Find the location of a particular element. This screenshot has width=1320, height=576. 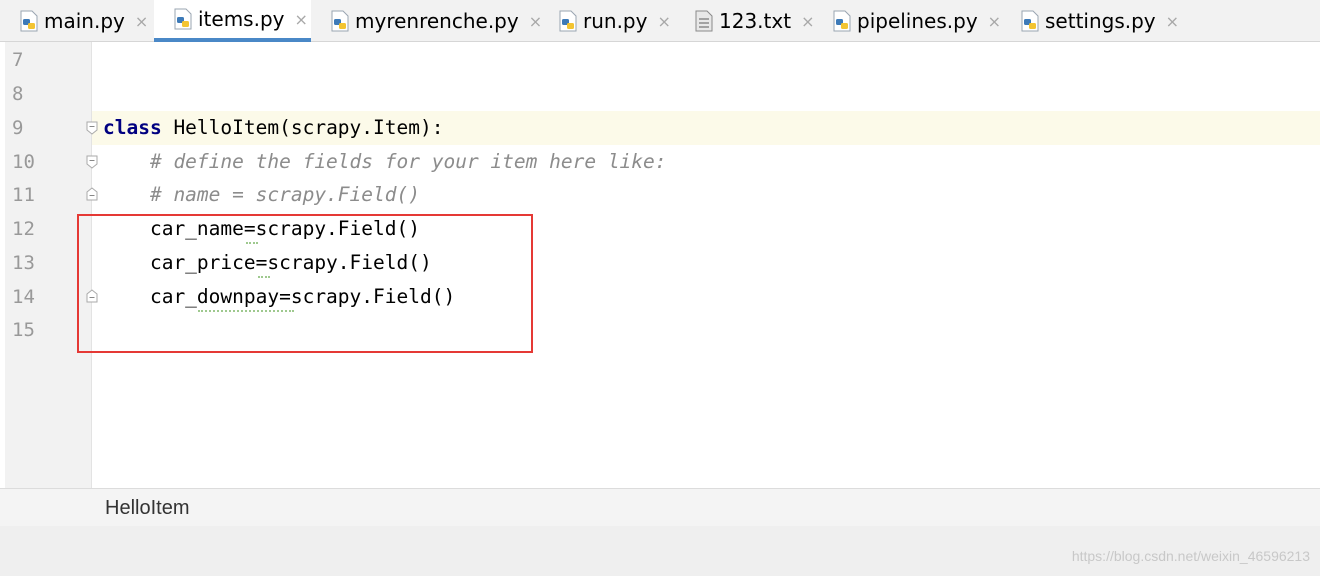

line-number: 11 is located at coordinates (23, 195).